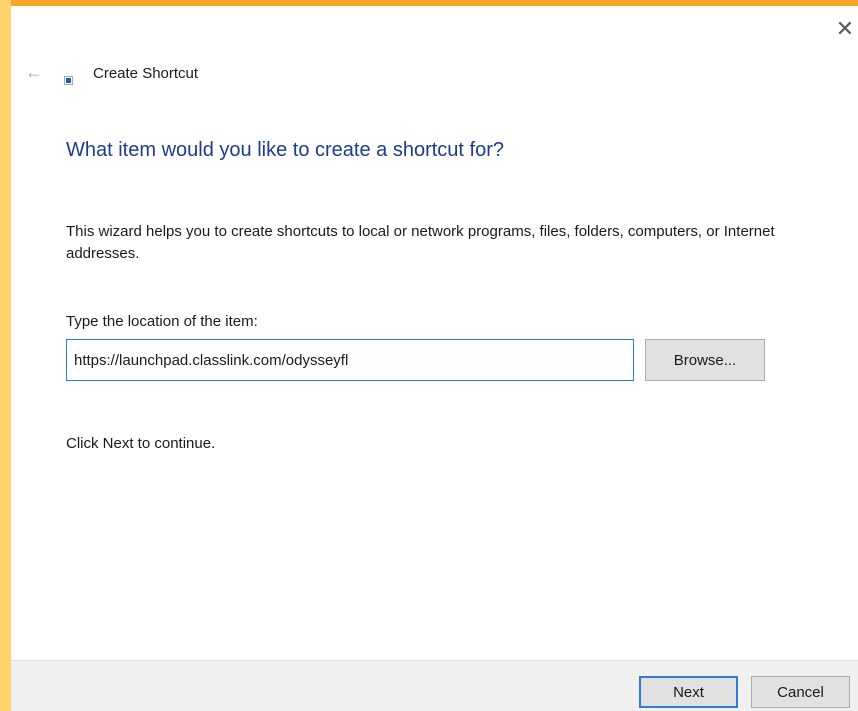 Image resolution: width=858 pixels, height=711 pixels. I want to click on cancel-button: Cancel, so click(800, 692).